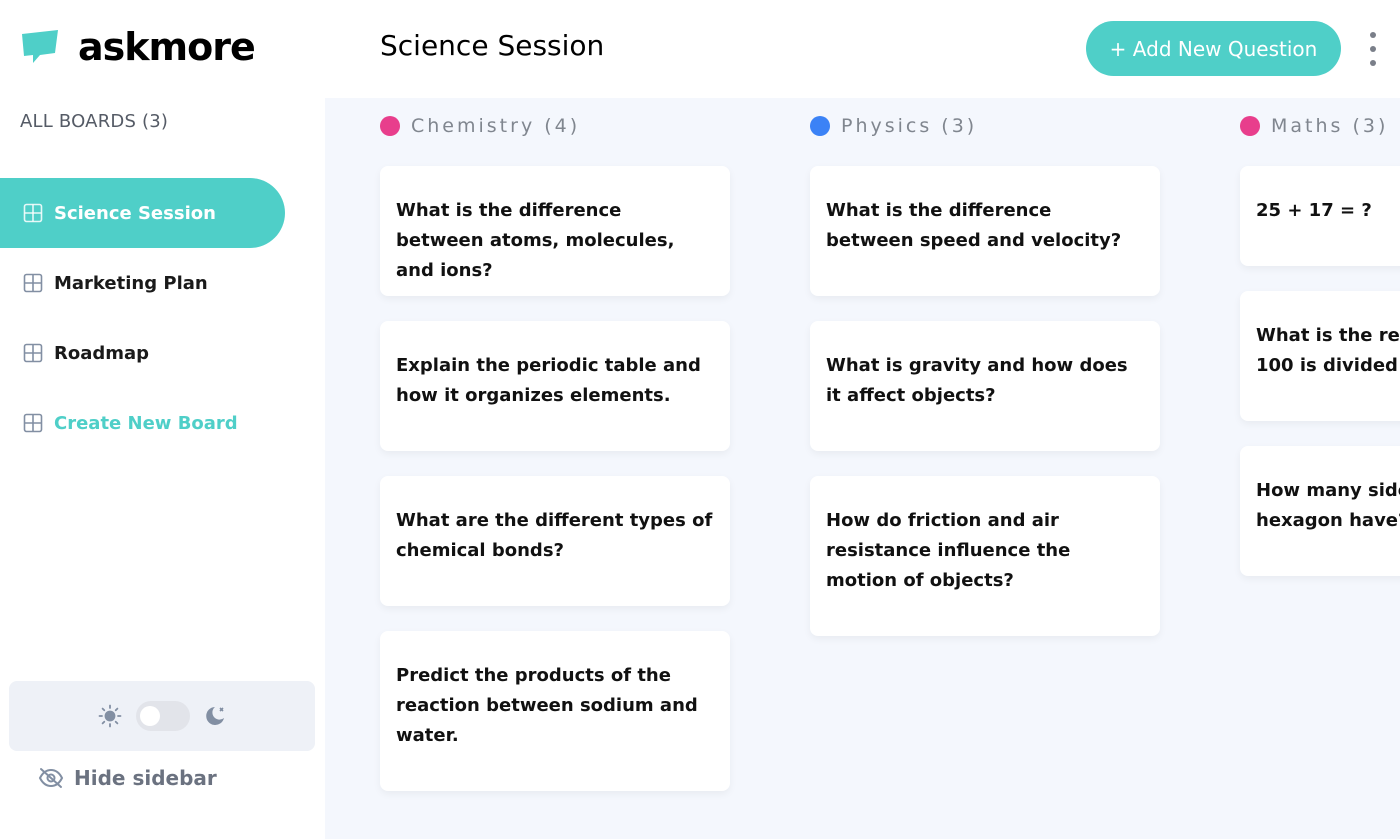 The width and height of the screenshot is (1400, 839). I want to click on column-title: Chemistry (4), so click(496, 126).